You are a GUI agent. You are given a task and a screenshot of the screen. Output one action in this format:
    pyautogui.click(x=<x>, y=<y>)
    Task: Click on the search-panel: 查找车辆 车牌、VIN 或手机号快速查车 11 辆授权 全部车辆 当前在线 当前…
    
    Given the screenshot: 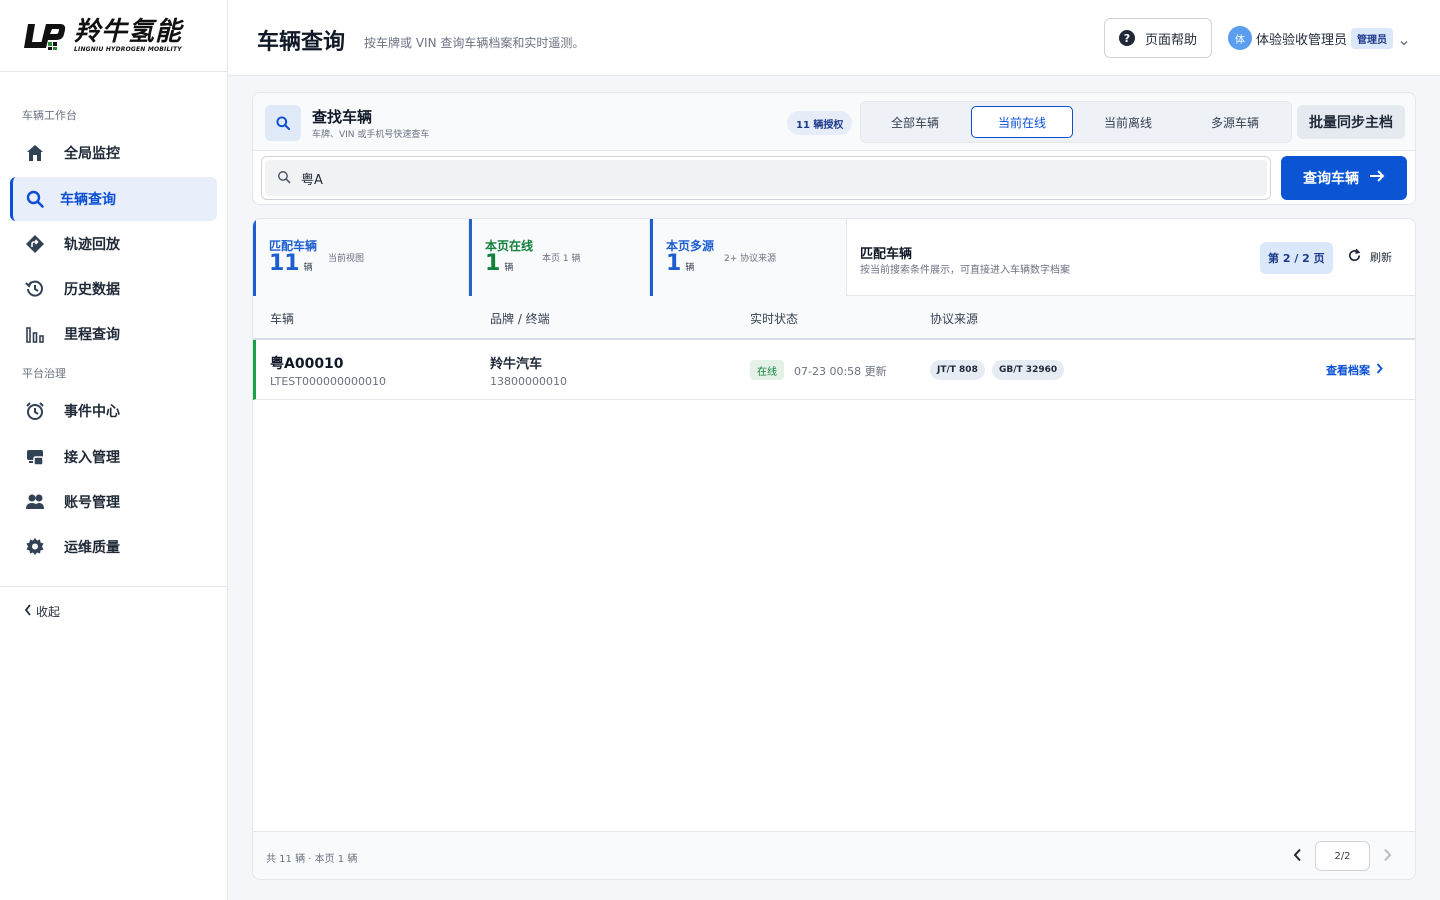 What is the action you would take?
    pyautogui.click(x=834, y=148)
    